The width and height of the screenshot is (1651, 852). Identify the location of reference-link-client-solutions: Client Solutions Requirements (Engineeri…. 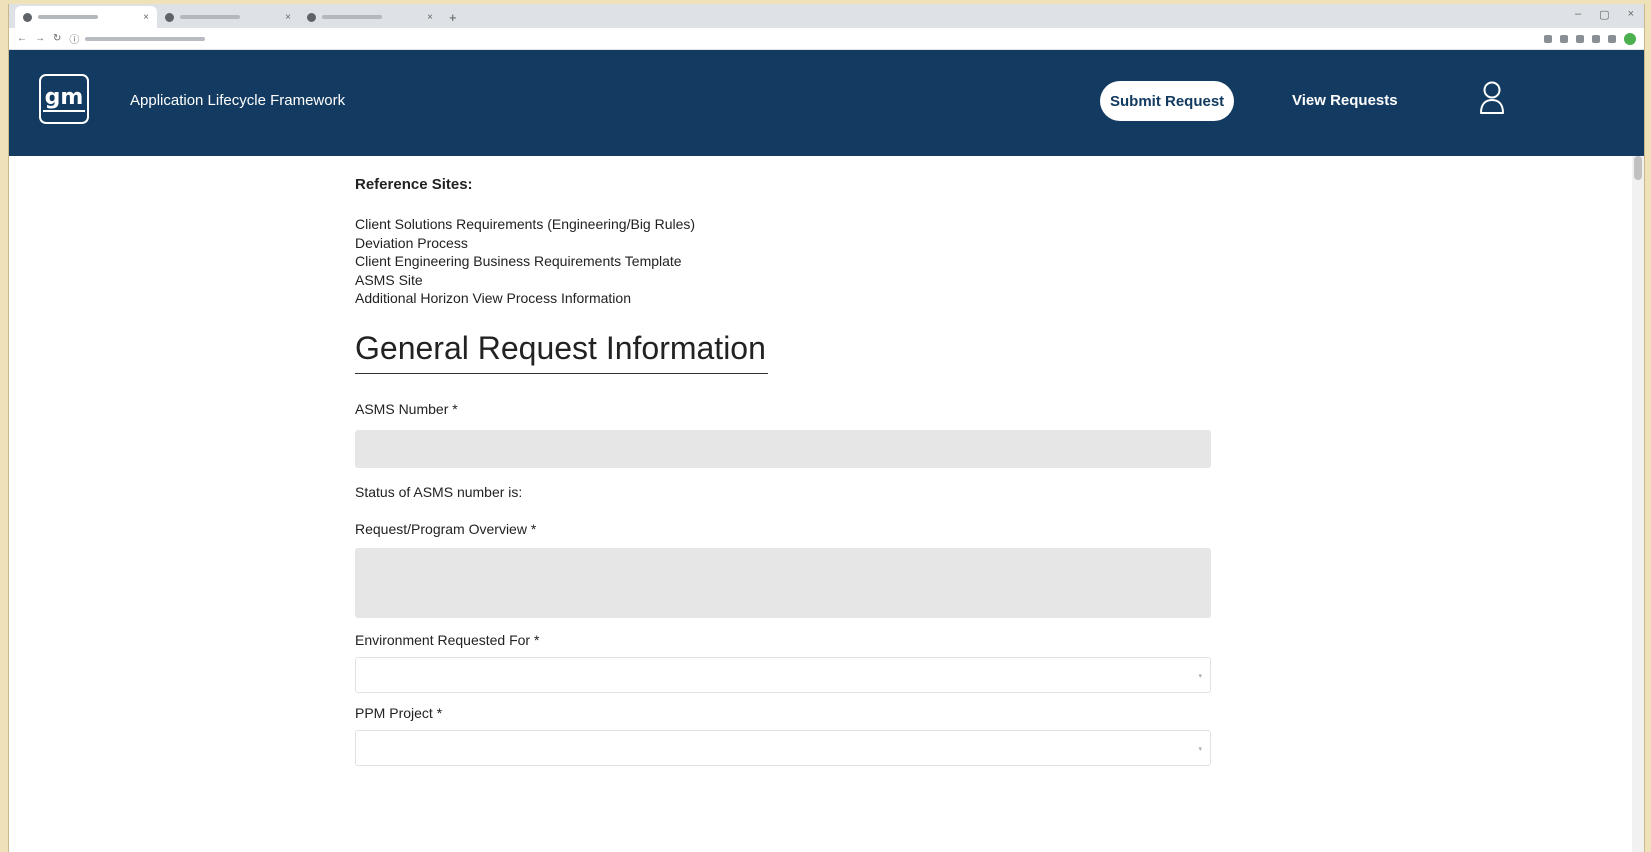
(783, 224).